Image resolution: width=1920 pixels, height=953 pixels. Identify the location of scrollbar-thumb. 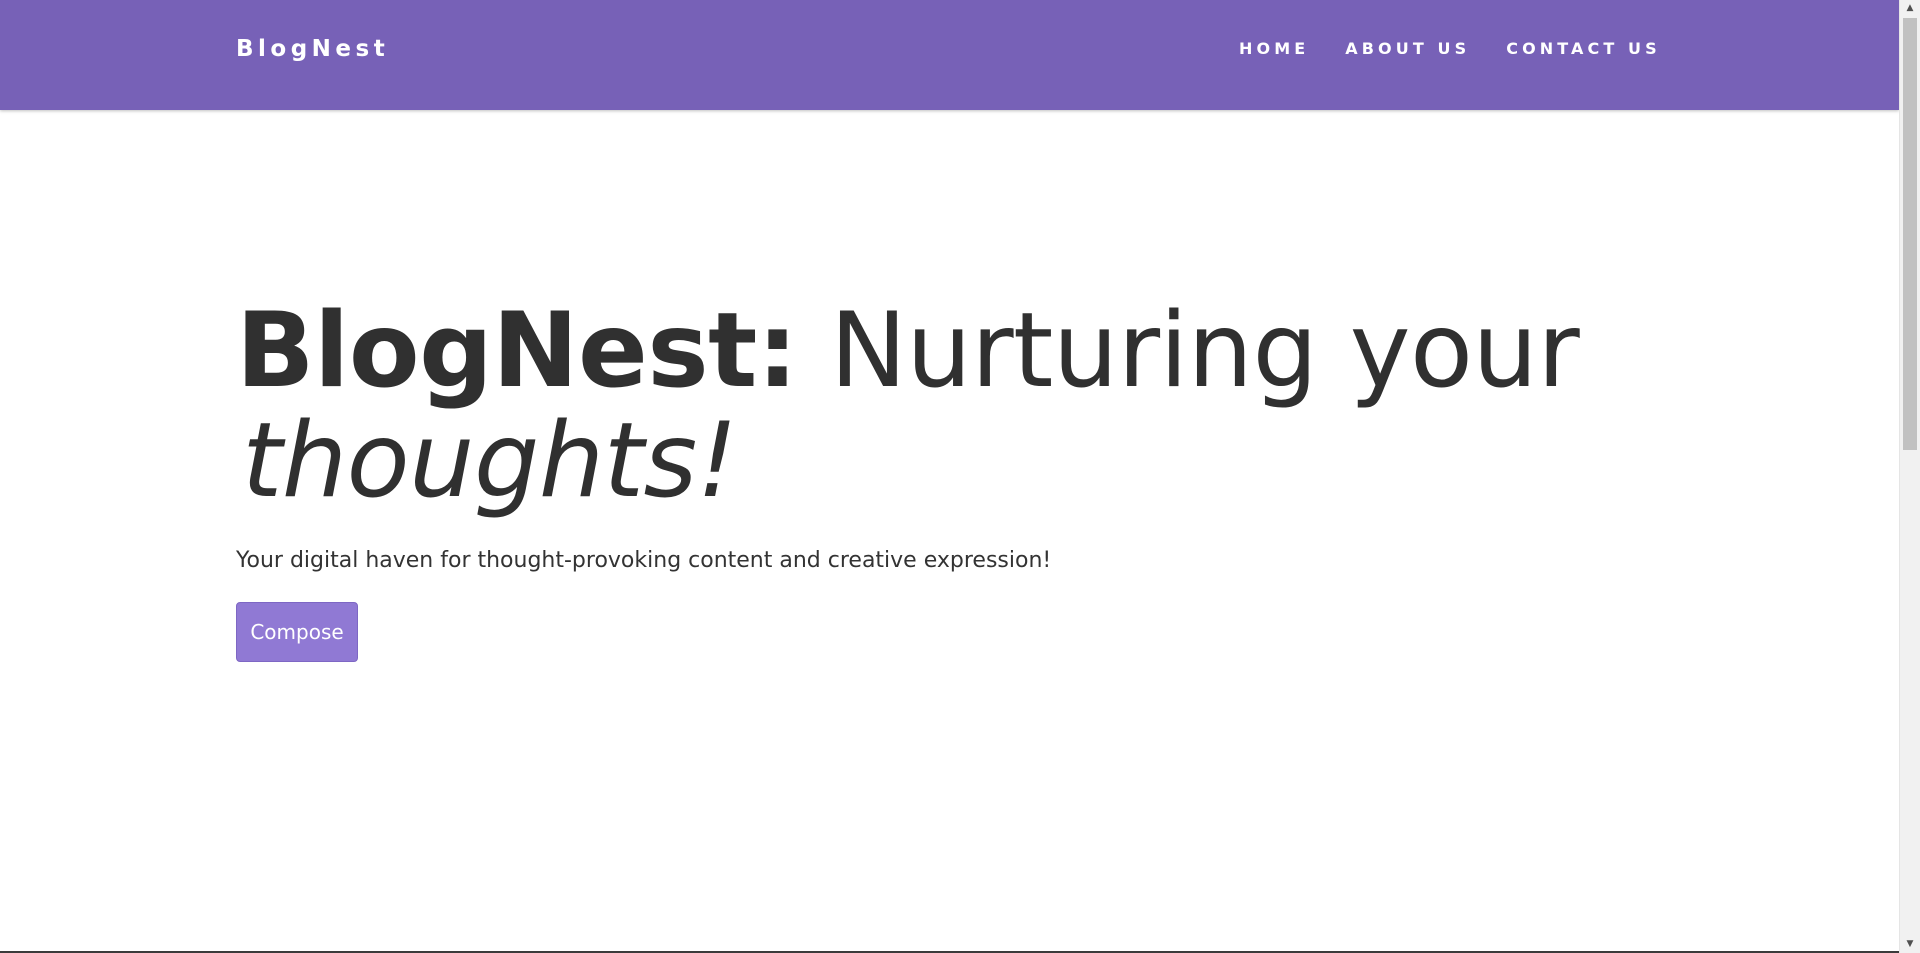
(1910, 234).